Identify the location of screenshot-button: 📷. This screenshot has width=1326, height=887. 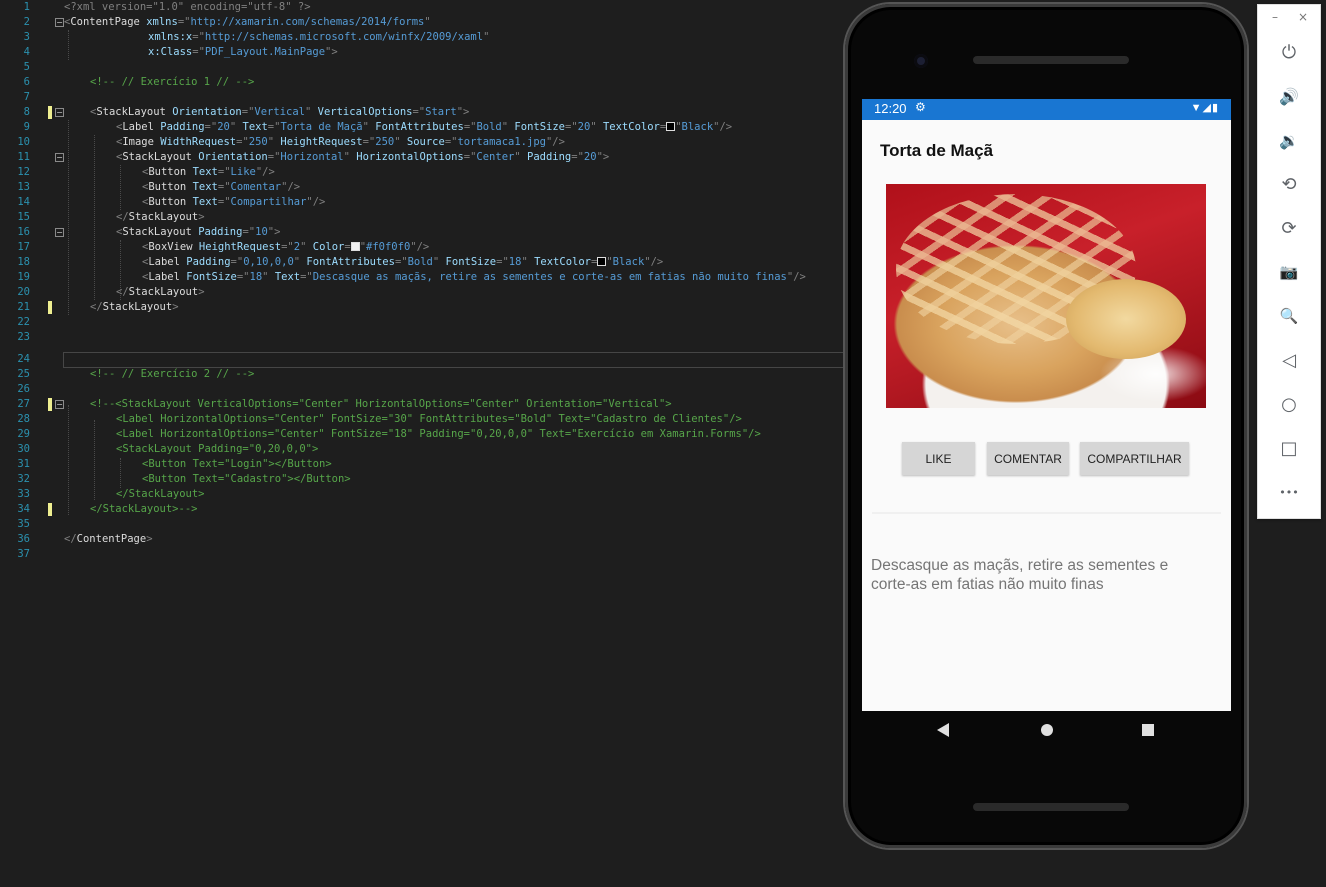
(1289, 272).